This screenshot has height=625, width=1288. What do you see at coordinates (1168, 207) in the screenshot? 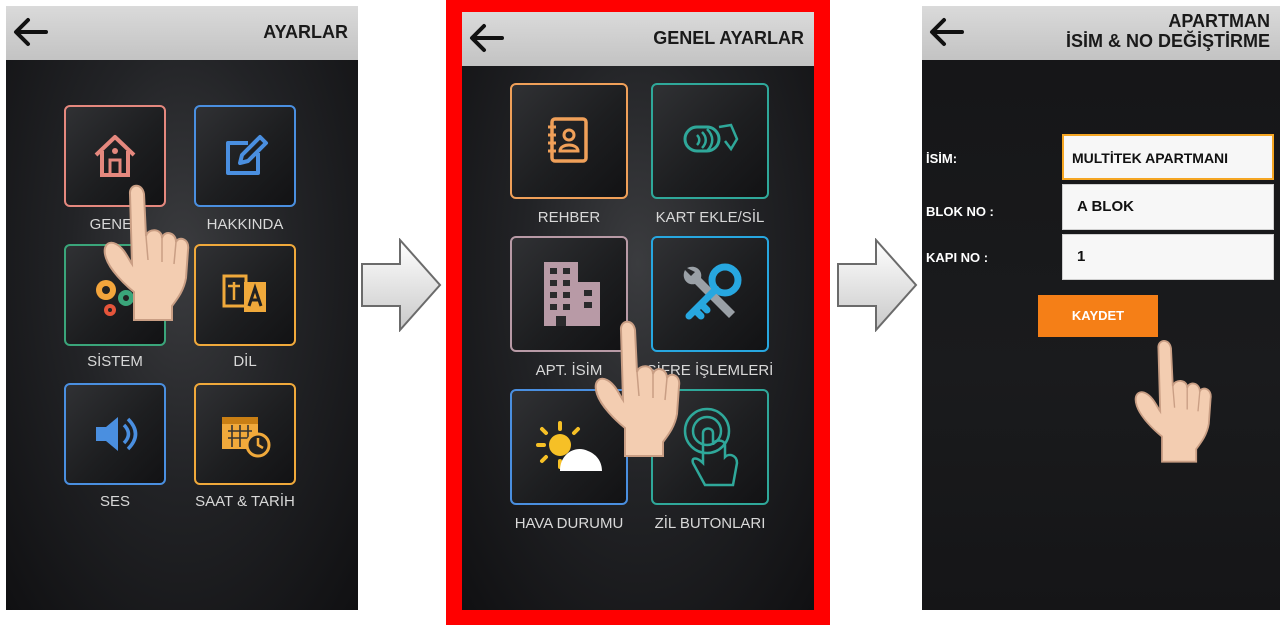
I see `block-no-input: A BLOK` at bounding box center [1168, 207].